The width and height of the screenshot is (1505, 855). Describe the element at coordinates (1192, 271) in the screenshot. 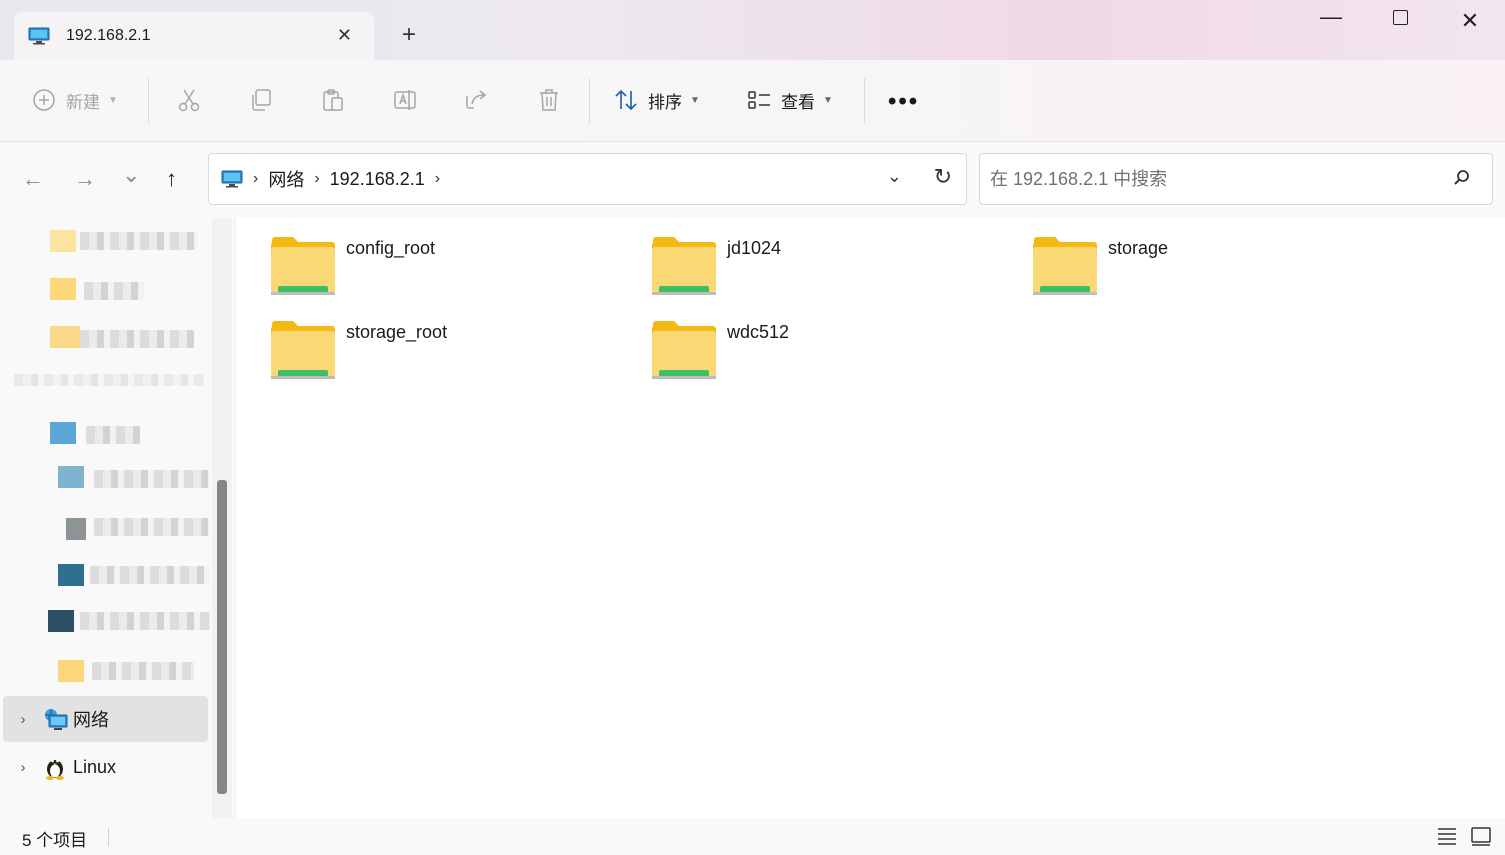

I see `folder-item-storage: storage` at that location.